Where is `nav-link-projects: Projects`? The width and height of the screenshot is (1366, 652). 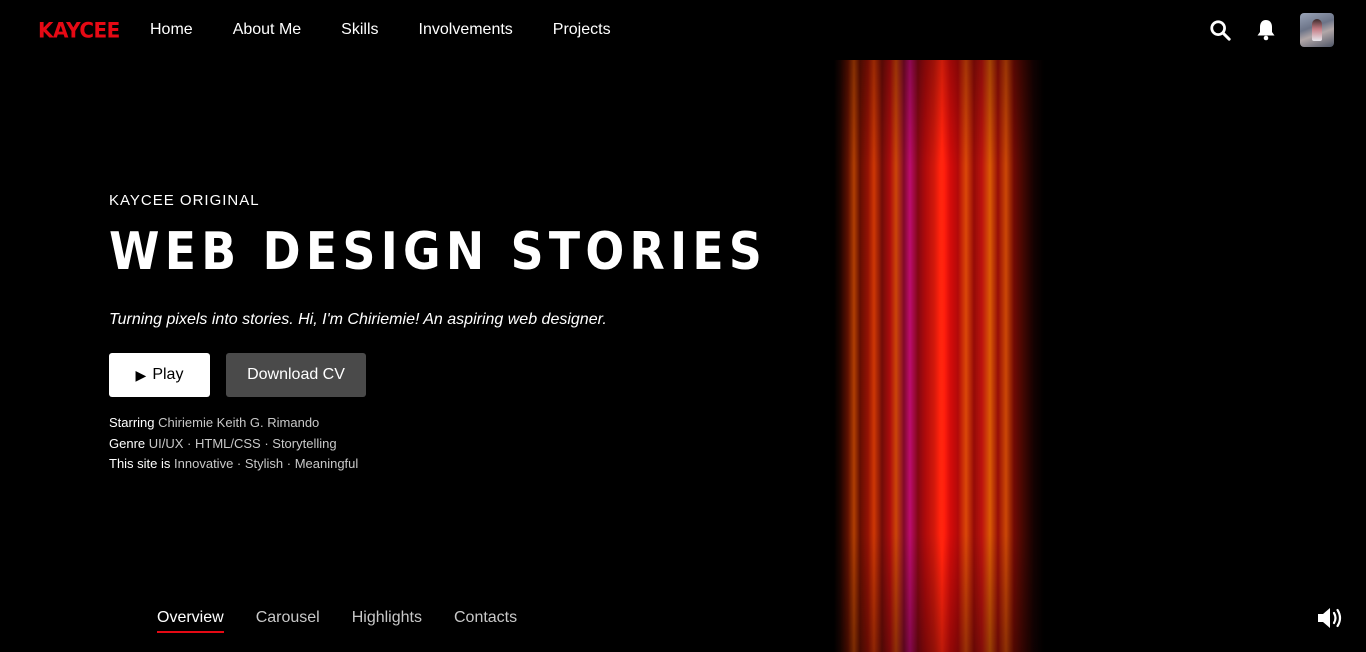
nav-link-projects: Projects is located at coordinates (582, 30).